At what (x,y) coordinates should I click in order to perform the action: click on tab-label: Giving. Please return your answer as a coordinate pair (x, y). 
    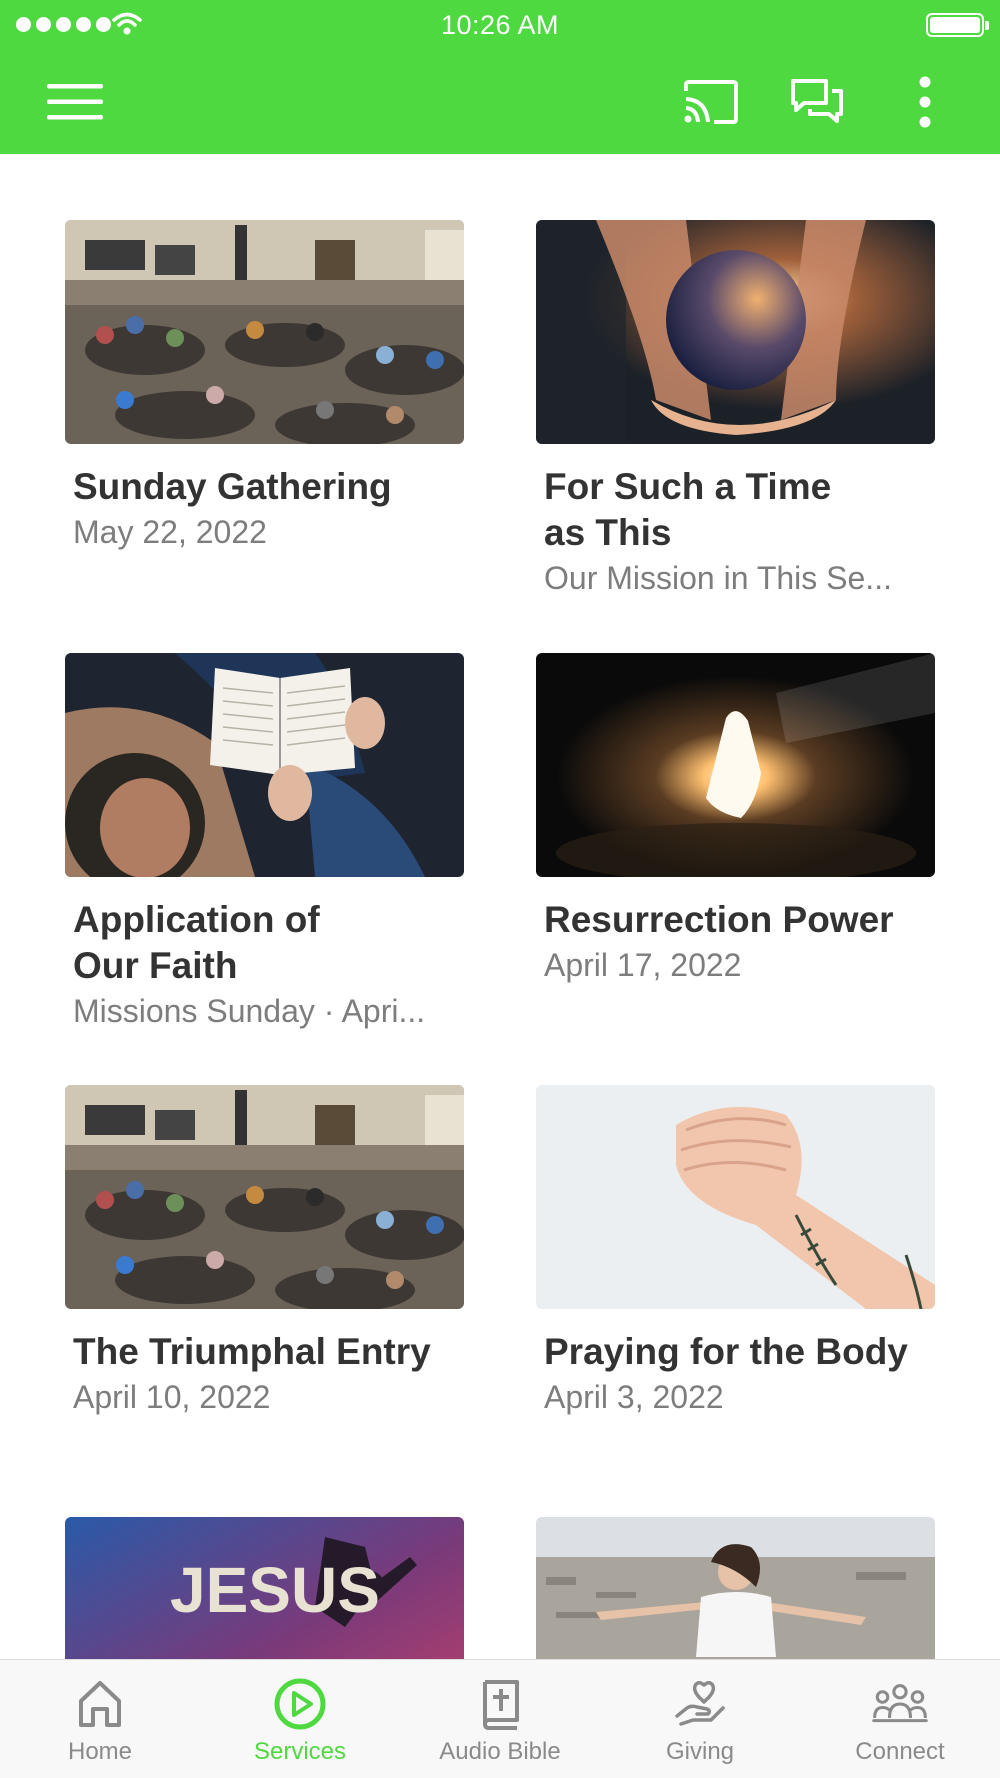
    Looking at the image, I should click on (700, 1751).